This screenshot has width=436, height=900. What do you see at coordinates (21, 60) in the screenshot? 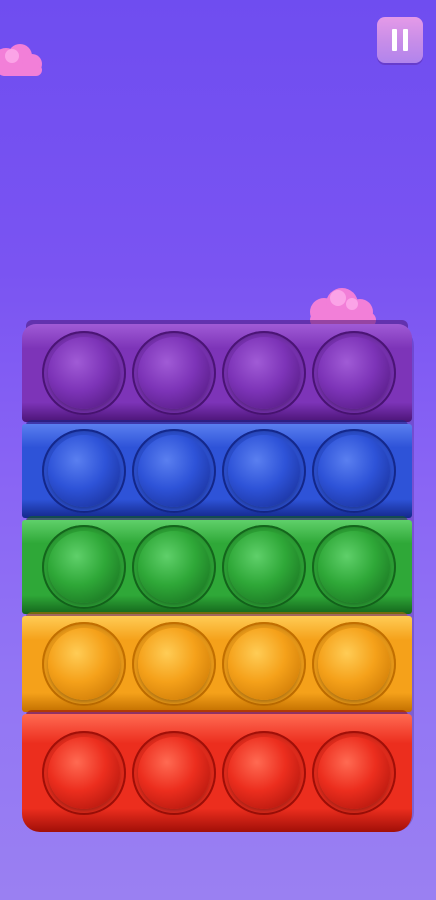
I see `cloud-left-icon` at bounding box center [21, 60].